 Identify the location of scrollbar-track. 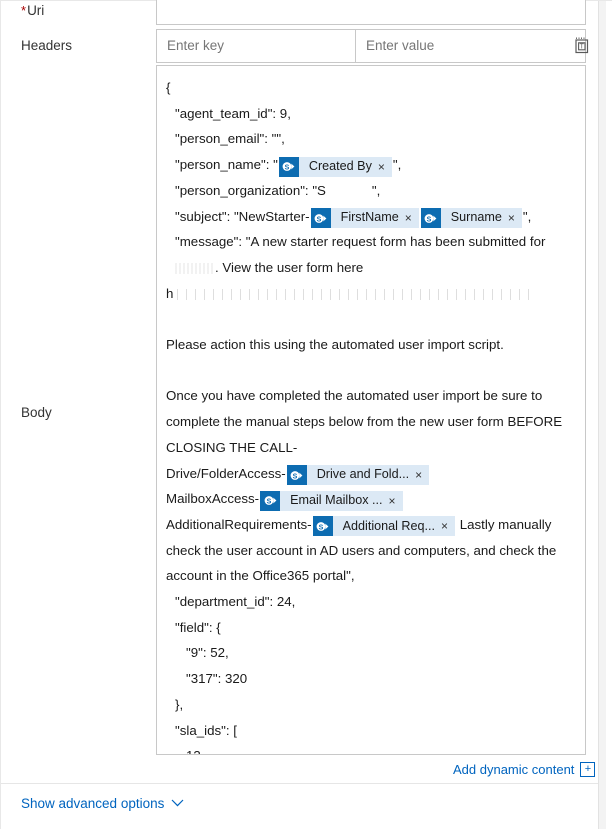
(609, 415).